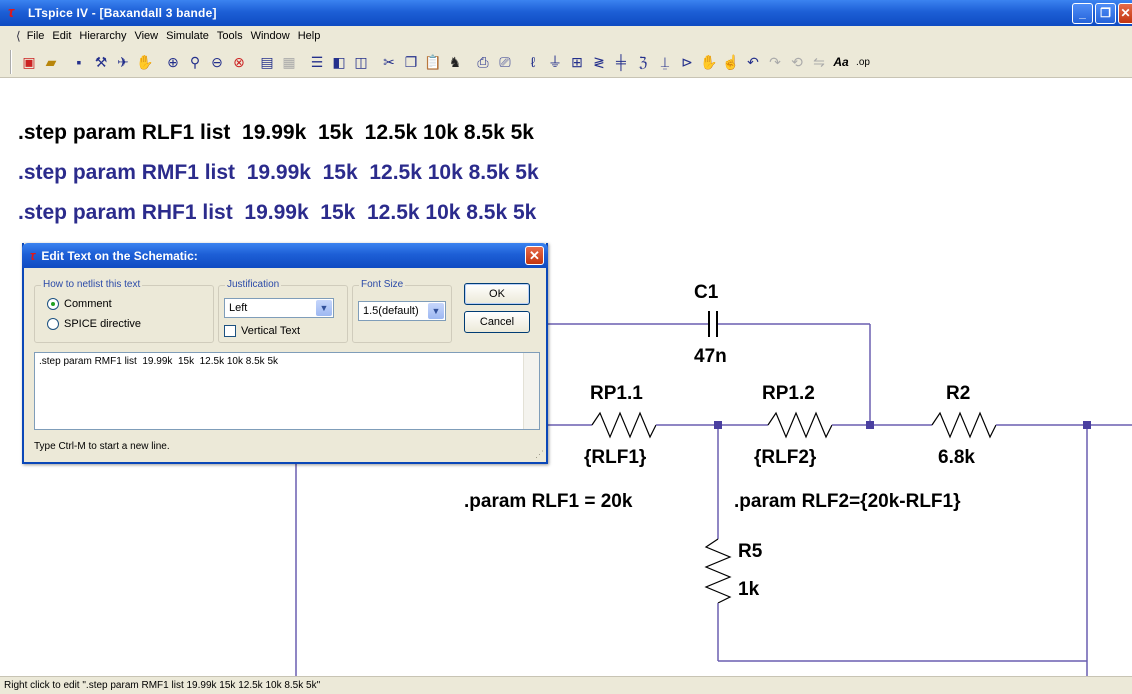 This screenshot has height=694, width=1132. What do you see at coordinates (788, 394) in the screenshot?
I see `rp1-2-name-label: RP1.2` at bounding box center [788, 394].